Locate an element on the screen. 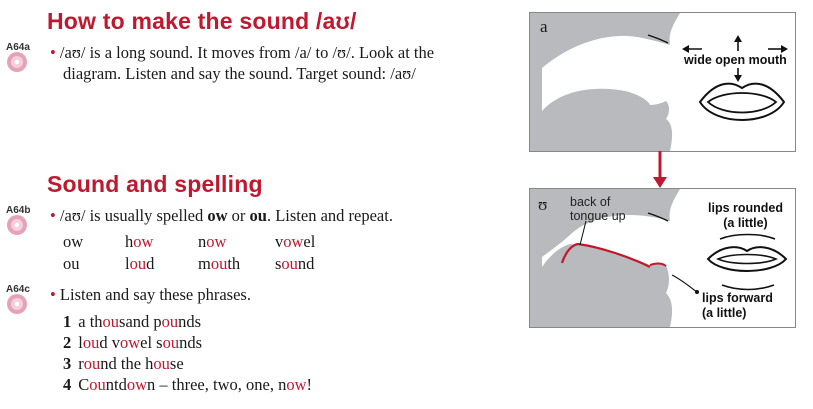 The height and width of the screenshot is (409, 813). instruction-c-text: Listen and say these phrases. is located at coordinates (155, 294).